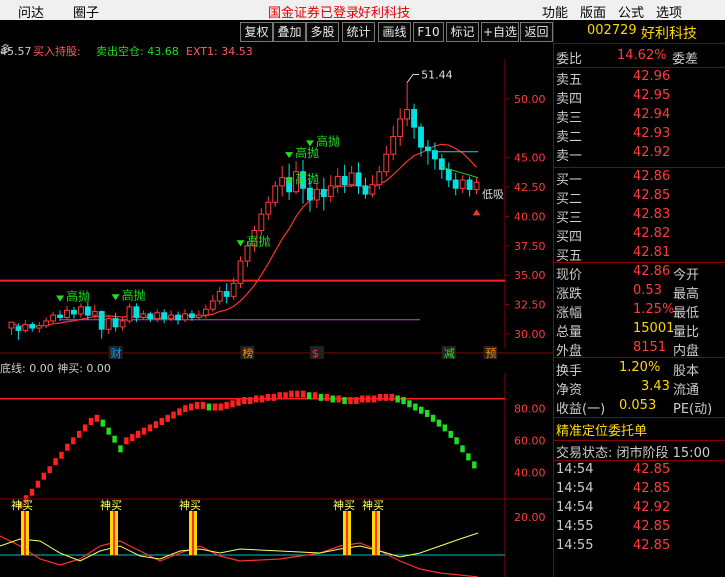  What do you see at coordinates (247, 353) in the screenshot?
I see `event-marker: 榜` at bounding box center [247, 353].